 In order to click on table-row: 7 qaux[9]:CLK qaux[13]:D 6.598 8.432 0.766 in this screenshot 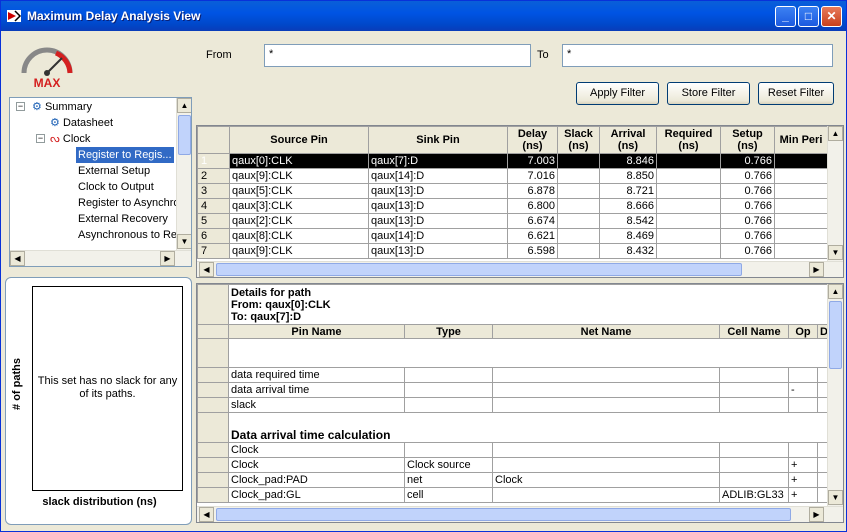, I will do `click(512, 251)`.